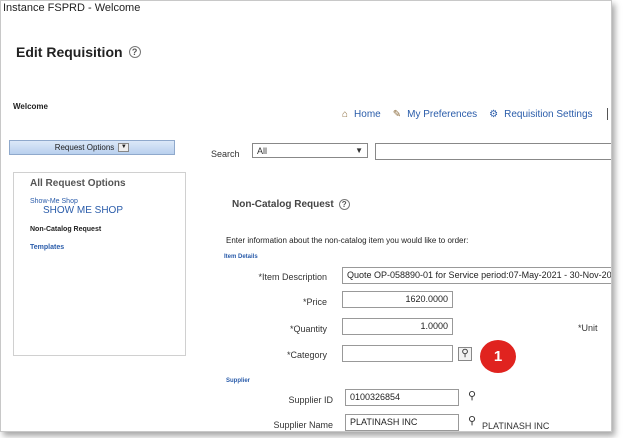 This screenshot has width=624, height=438. I want to click on search-category-value: All, so click(262, 150).